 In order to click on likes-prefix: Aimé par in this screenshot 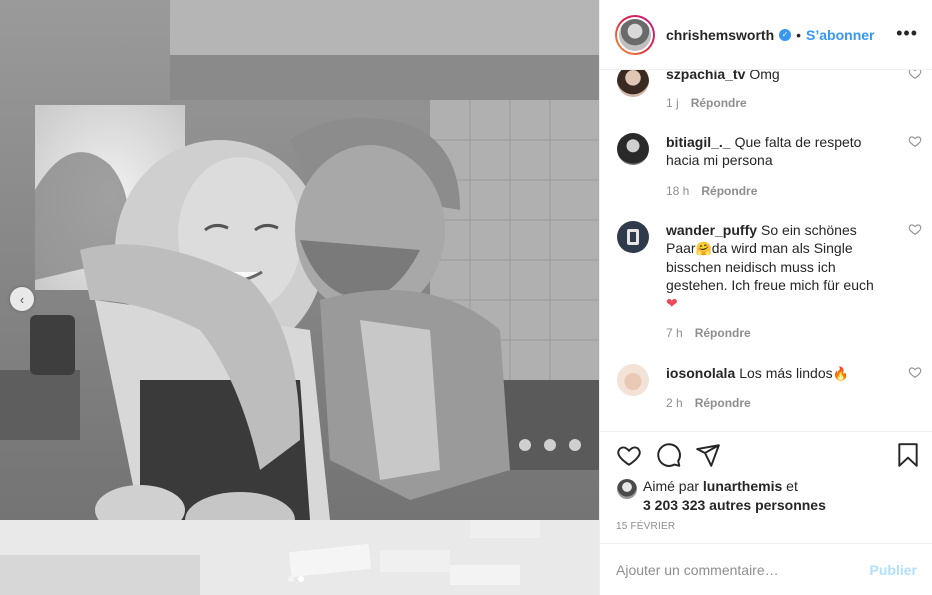, I will do `click(671, 486)`.